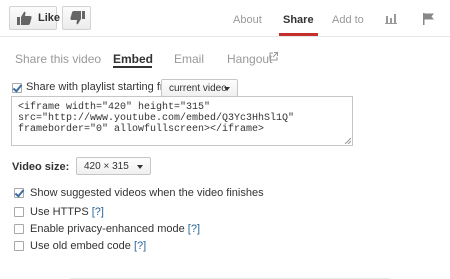  Describe the element at coordinates (102, 87) in the screenshot. I see `playlist-label: Share with playlist starting from` at that location.